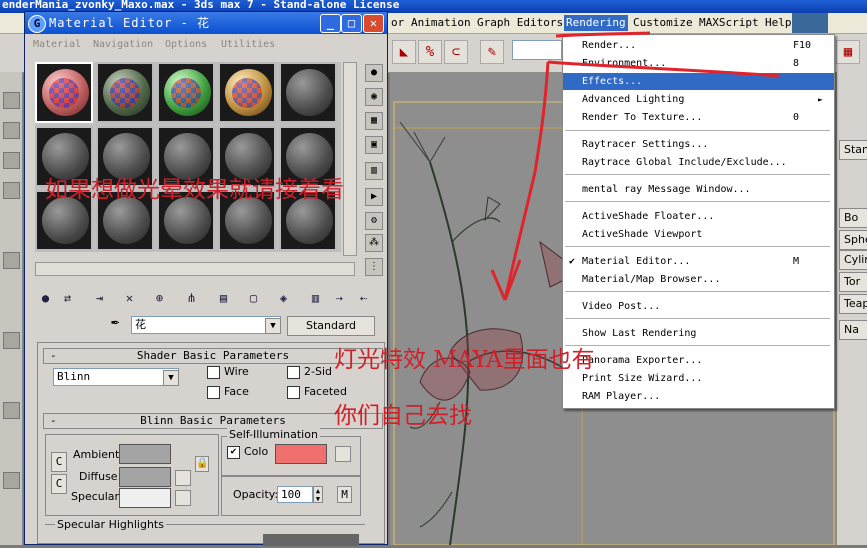 Image resolution: width=867 pixels, height=548 pixels. What do you see at coordinates (403, 416) in the screenshot?
I see `annotation-text: 你们自己去找` at bounding box center [403, 416].